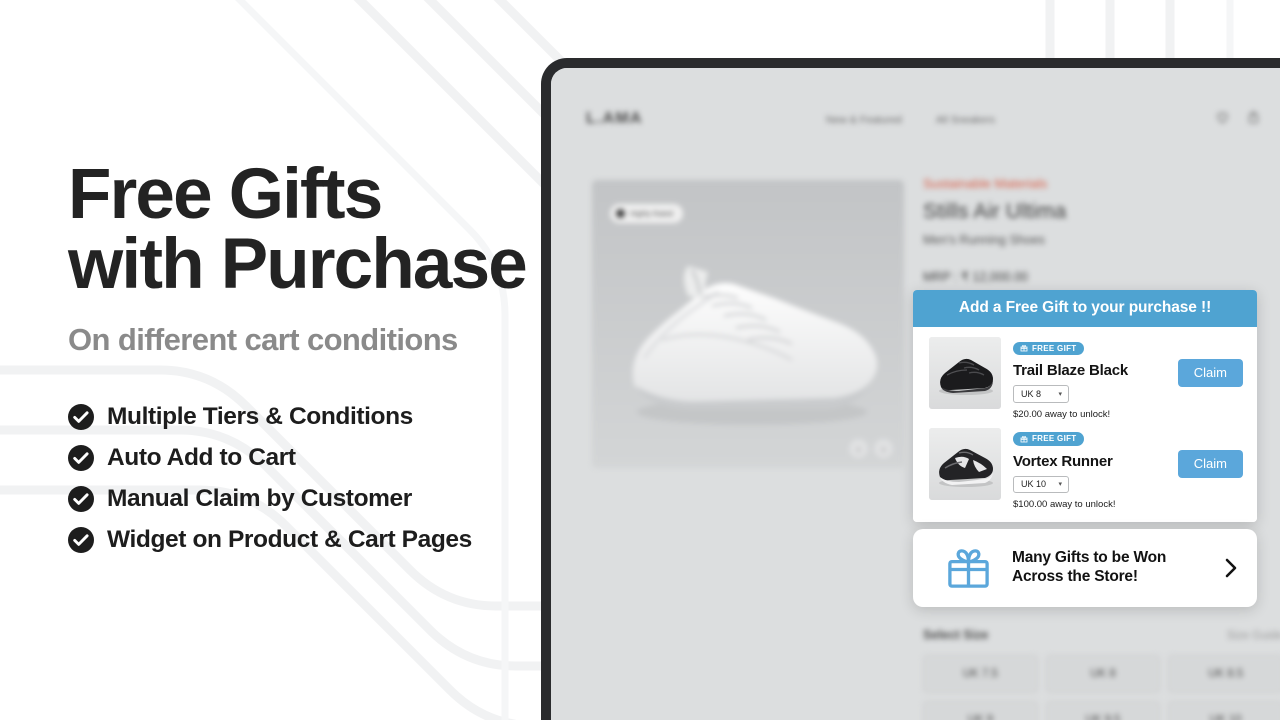 This screenshot has width=1280, height=720. I want to click on product-price: MRP : ₹ 12,000.00, so click(976, 277).